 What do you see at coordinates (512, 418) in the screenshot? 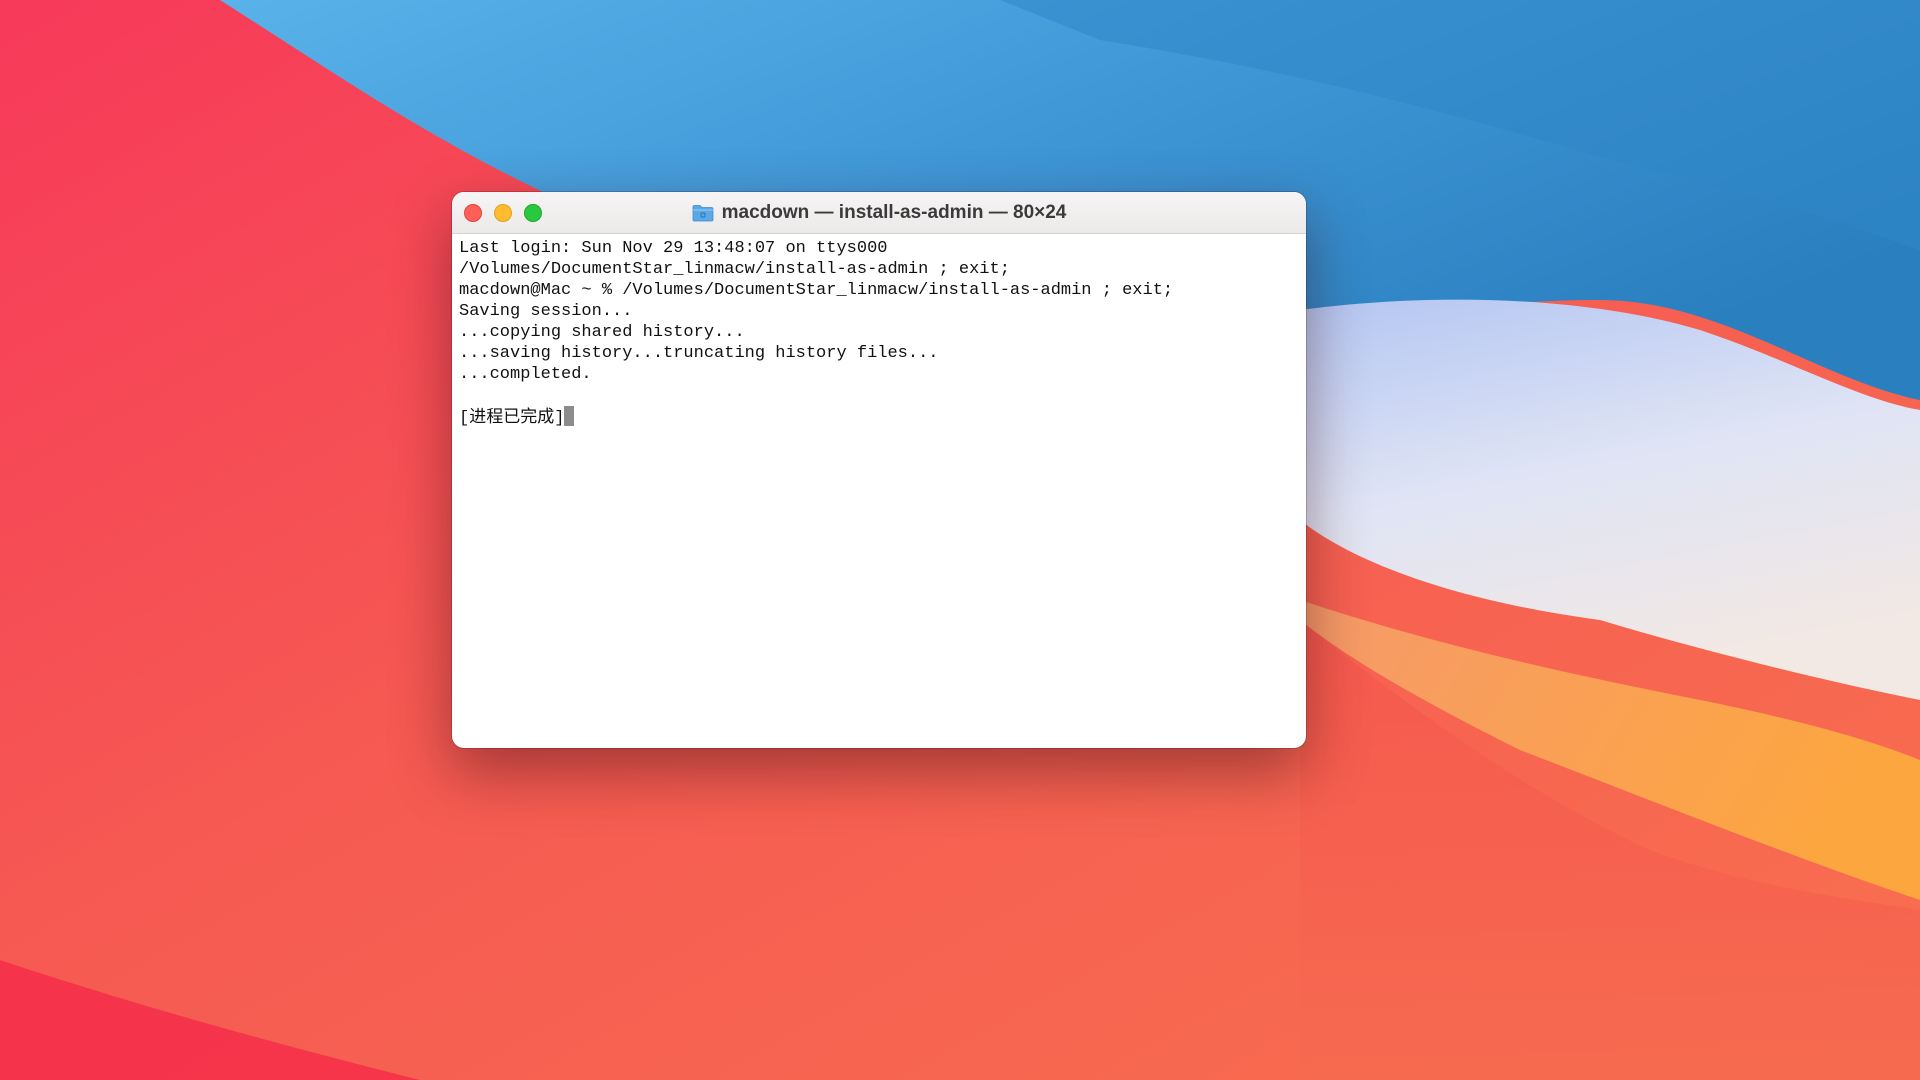
I see `process-complete-text: [进程已完成]` at bounding box center [512, 418].